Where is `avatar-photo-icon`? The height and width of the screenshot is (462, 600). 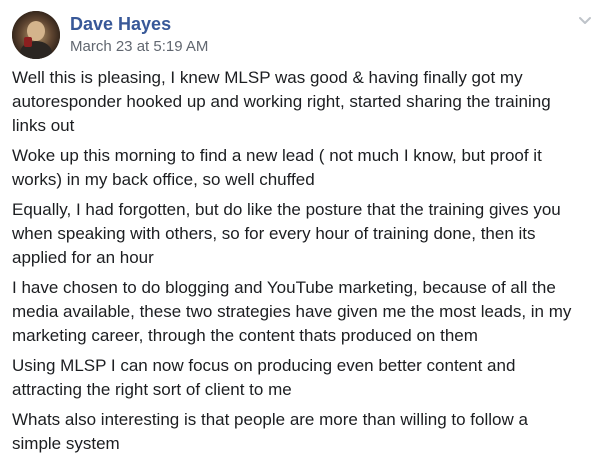 avatar-photo-icon is located at coordinates (36, 35).